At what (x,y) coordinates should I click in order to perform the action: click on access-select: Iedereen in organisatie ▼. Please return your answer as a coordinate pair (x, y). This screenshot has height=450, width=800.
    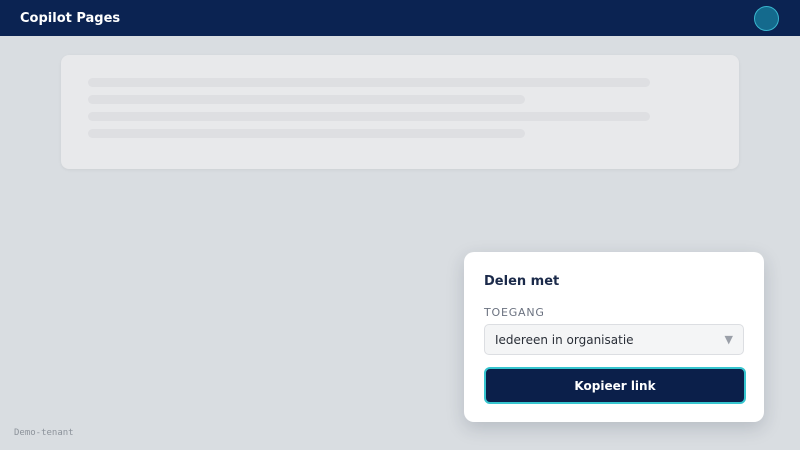
    Looking at the image, I should click on (614, 339).